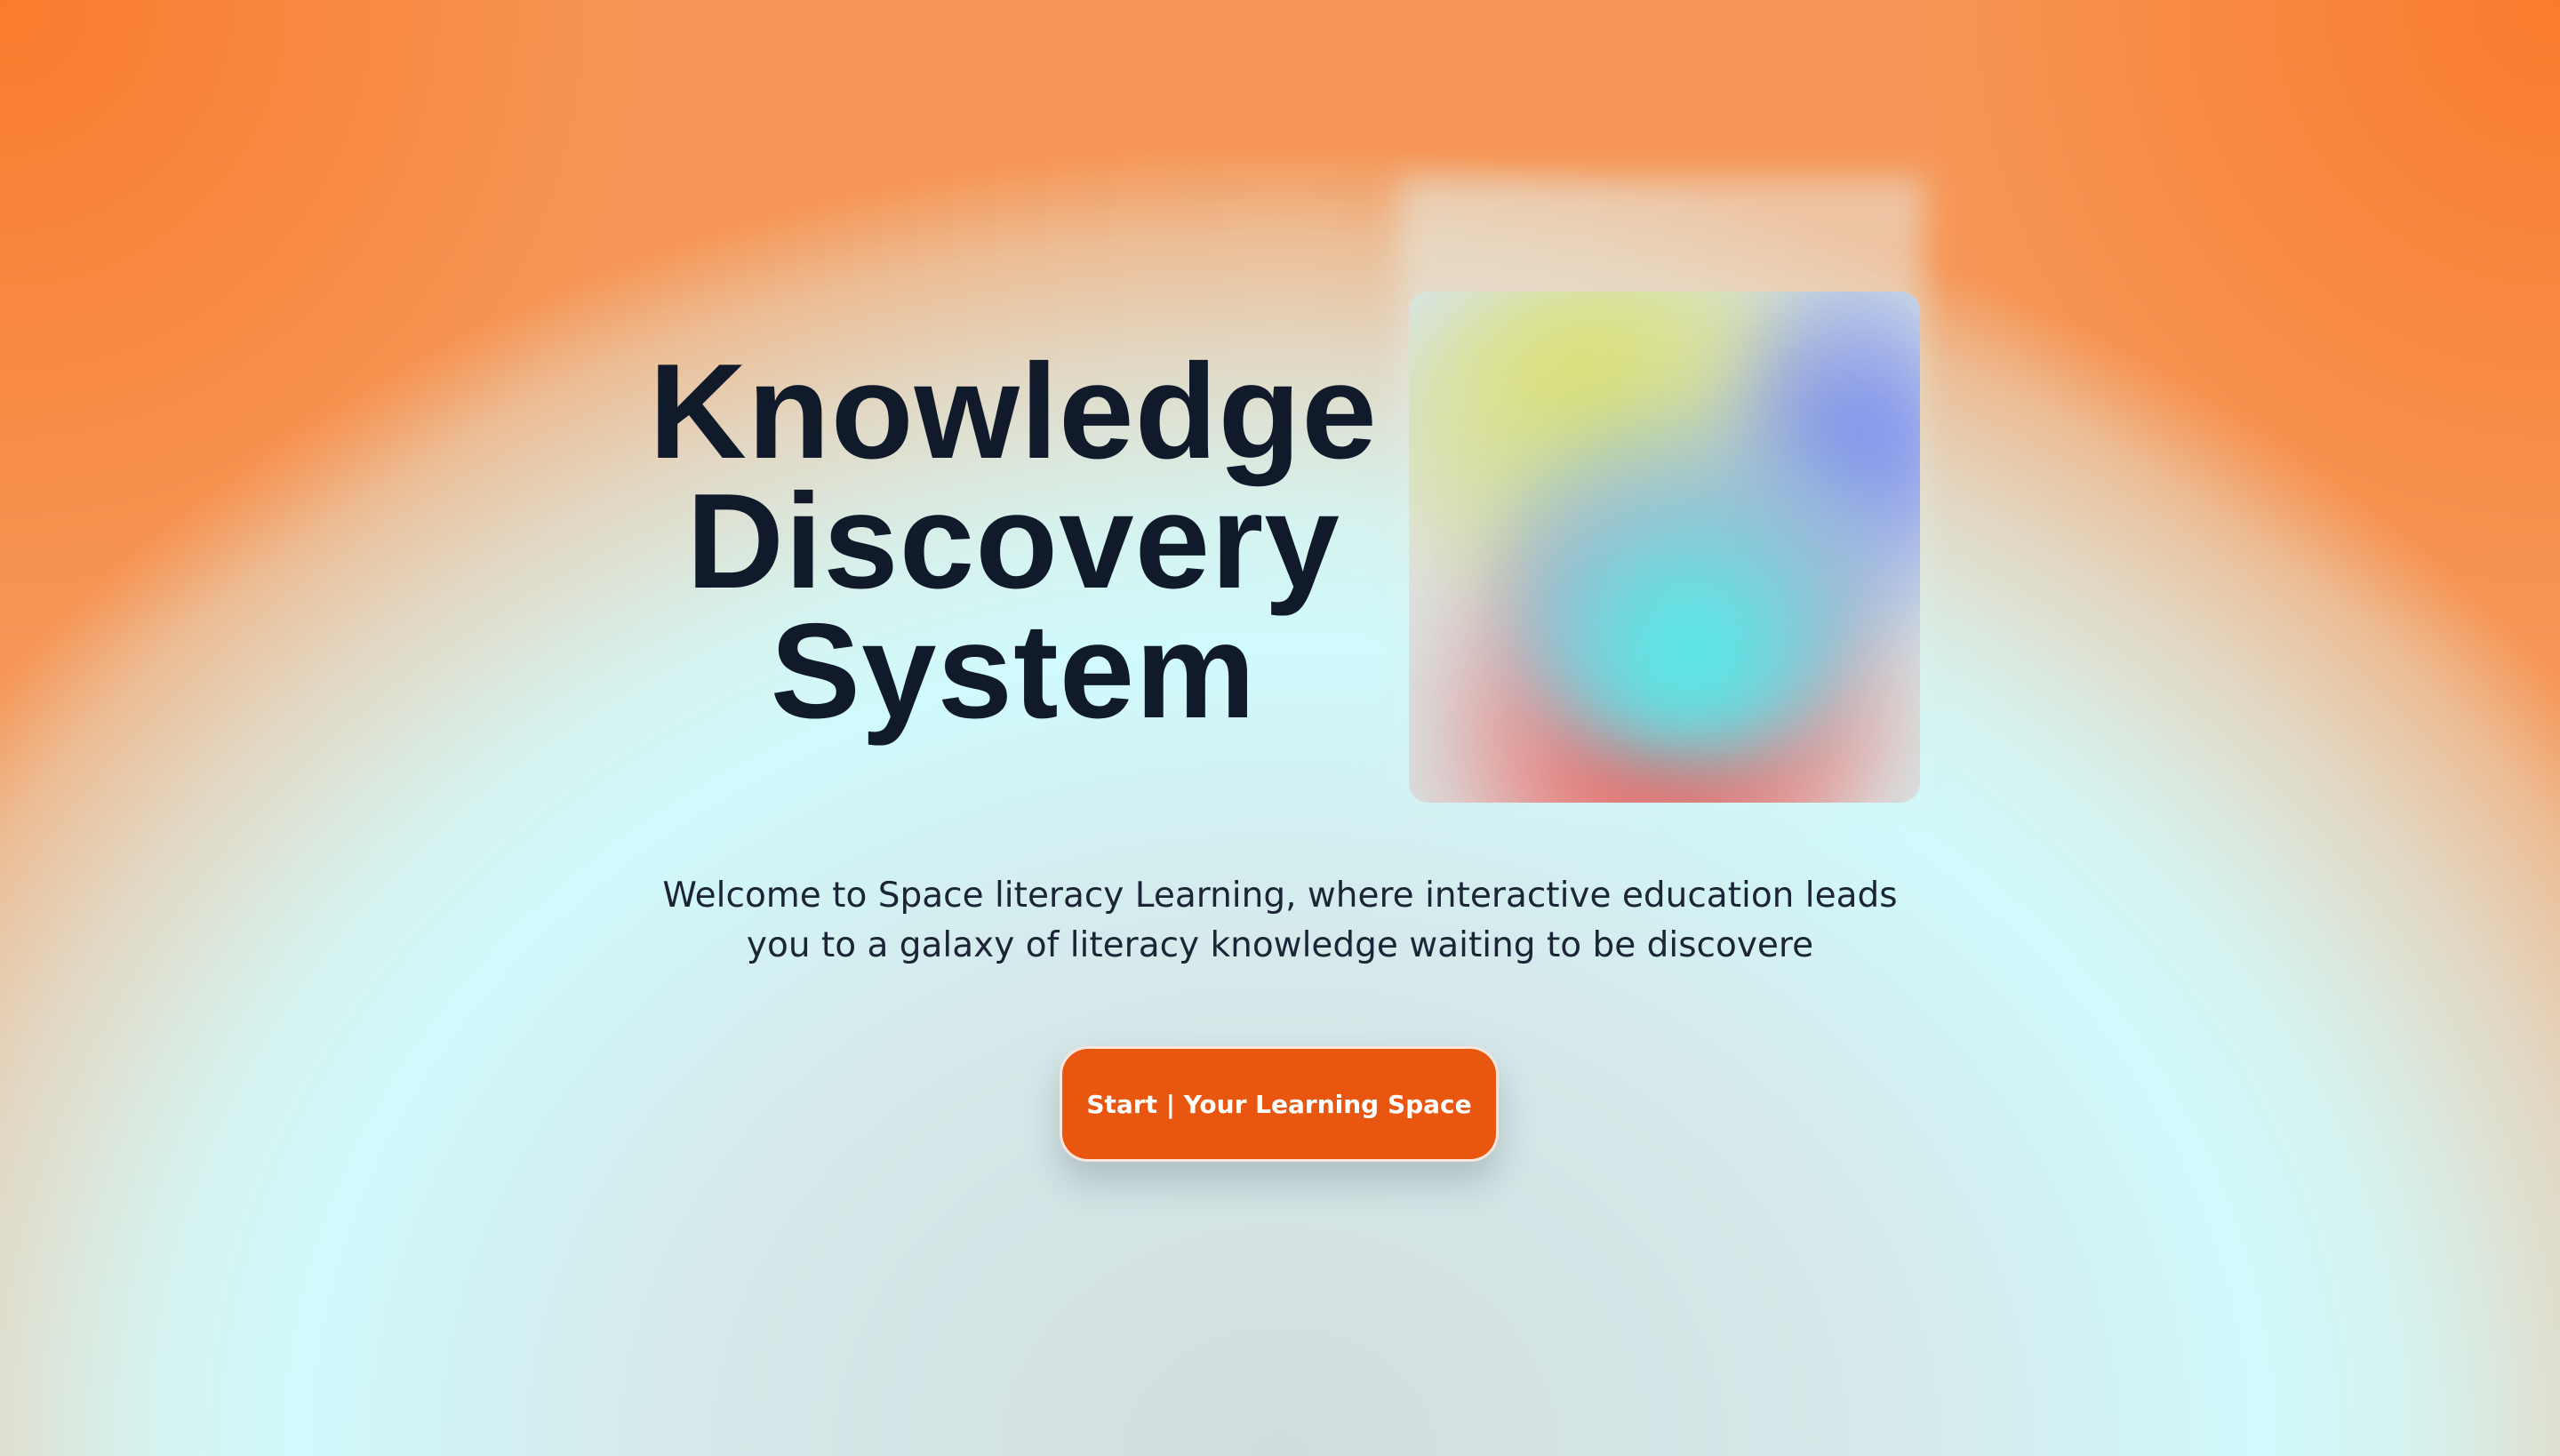 This screenshot has width=2560, height=1456. What do you see at coordinates (1279, 1104) in the screenshot?
I see `start-learning-button: Start | Your Learning Space` at bounding box center [1279, 1104].